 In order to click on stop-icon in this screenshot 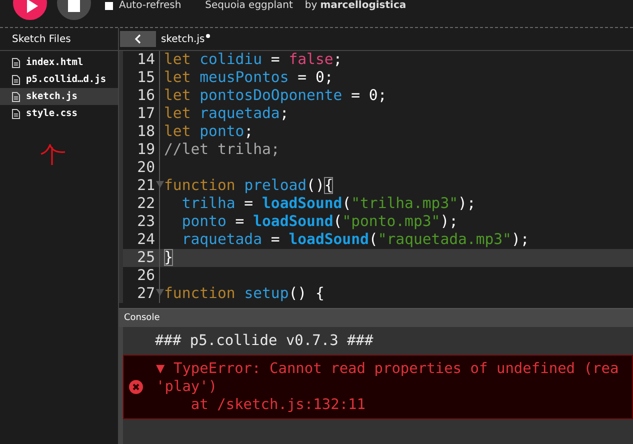, I will do `click(74, 6)`.